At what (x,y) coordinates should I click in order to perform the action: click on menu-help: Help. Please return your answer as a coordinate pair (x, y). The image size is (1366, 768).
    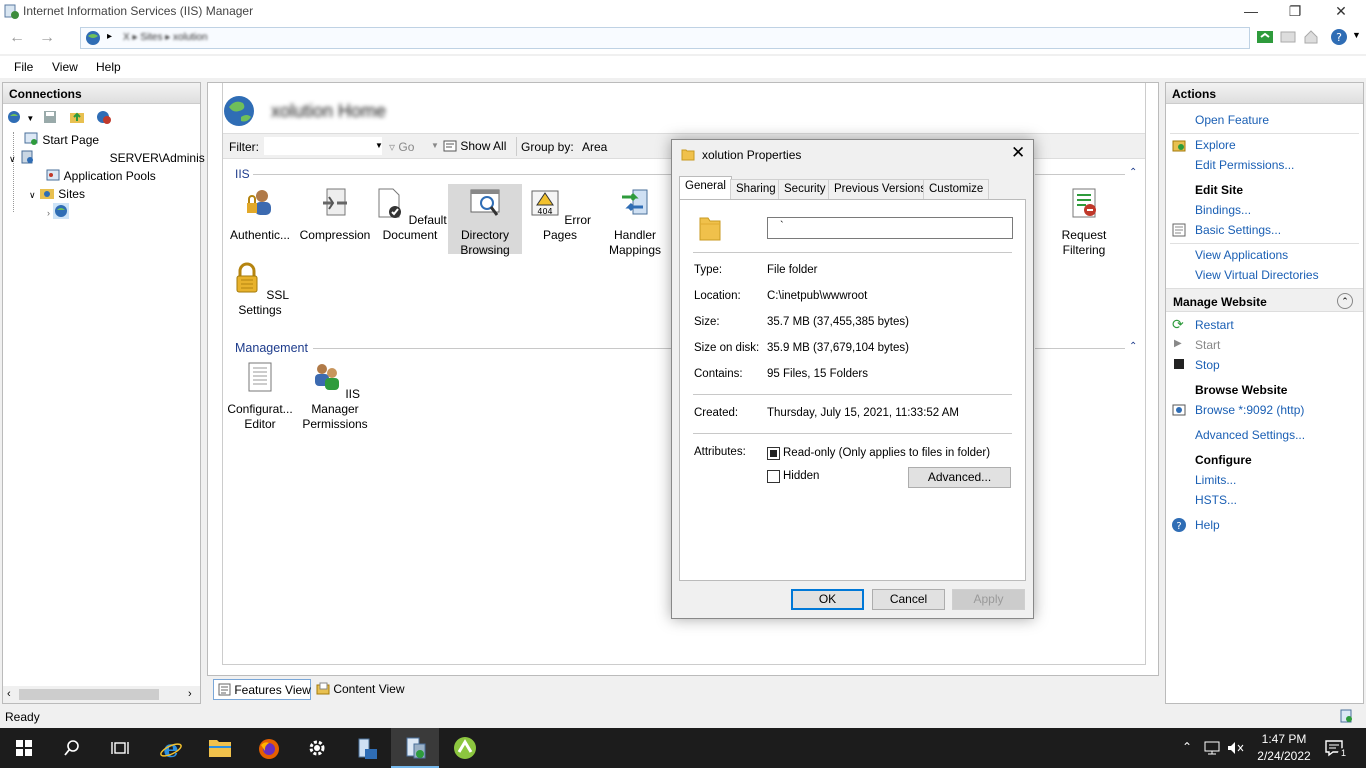
    Looking at the image, I should click on (108, 67).